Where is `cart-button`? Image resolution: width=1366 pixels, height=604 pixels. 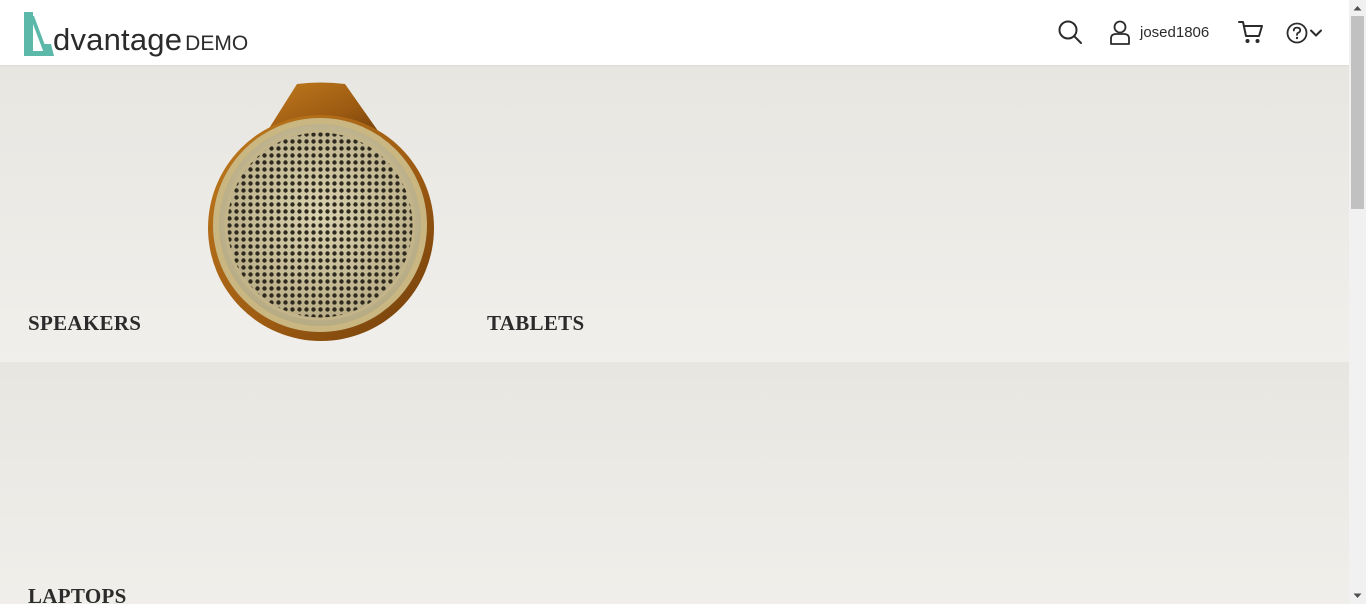 cart-button is located at coordinates (1251, 32).